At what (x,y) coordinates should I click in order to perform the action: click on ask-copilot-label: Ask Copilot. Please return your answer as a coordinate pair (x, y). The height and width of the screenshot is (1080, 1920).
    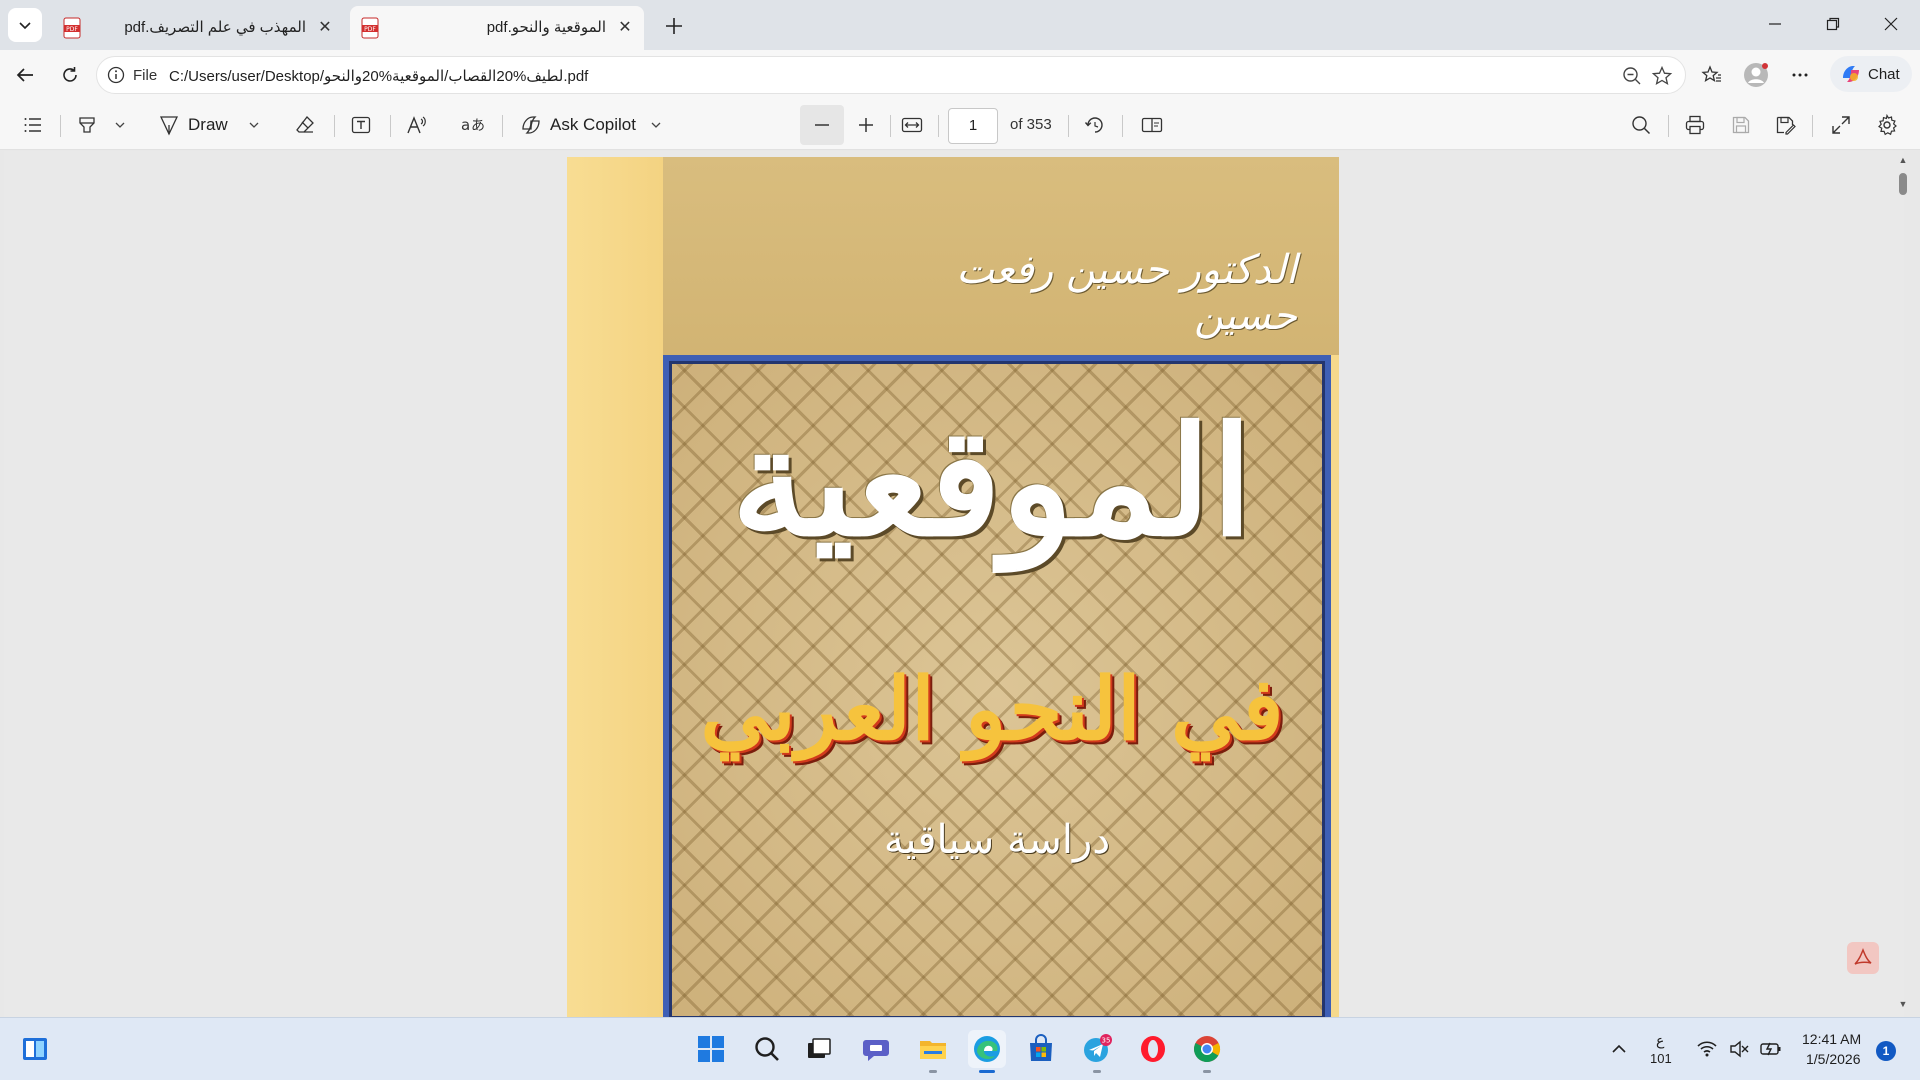
    Looking at the image, I should click on (593, 124).